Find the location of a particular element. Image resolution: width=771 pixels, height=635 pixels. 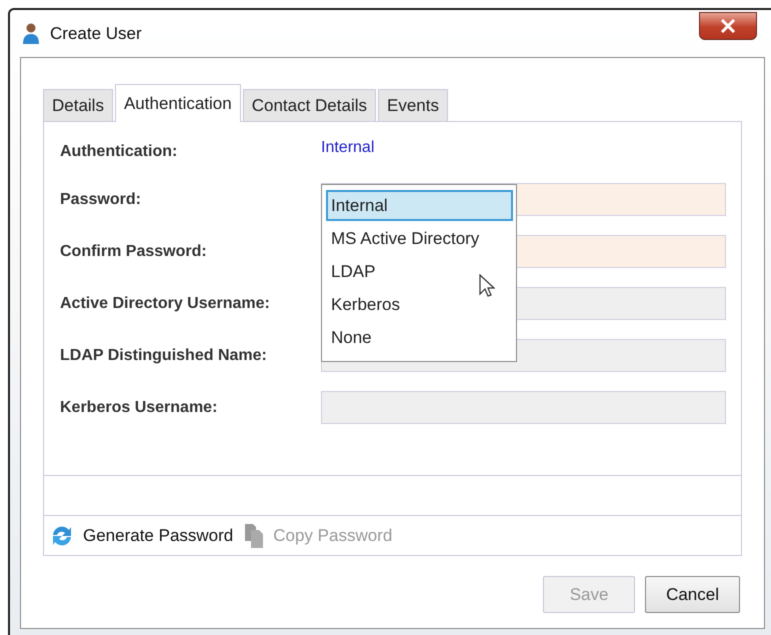

mouse-pointer-icon is located at coordinates (487, 286).